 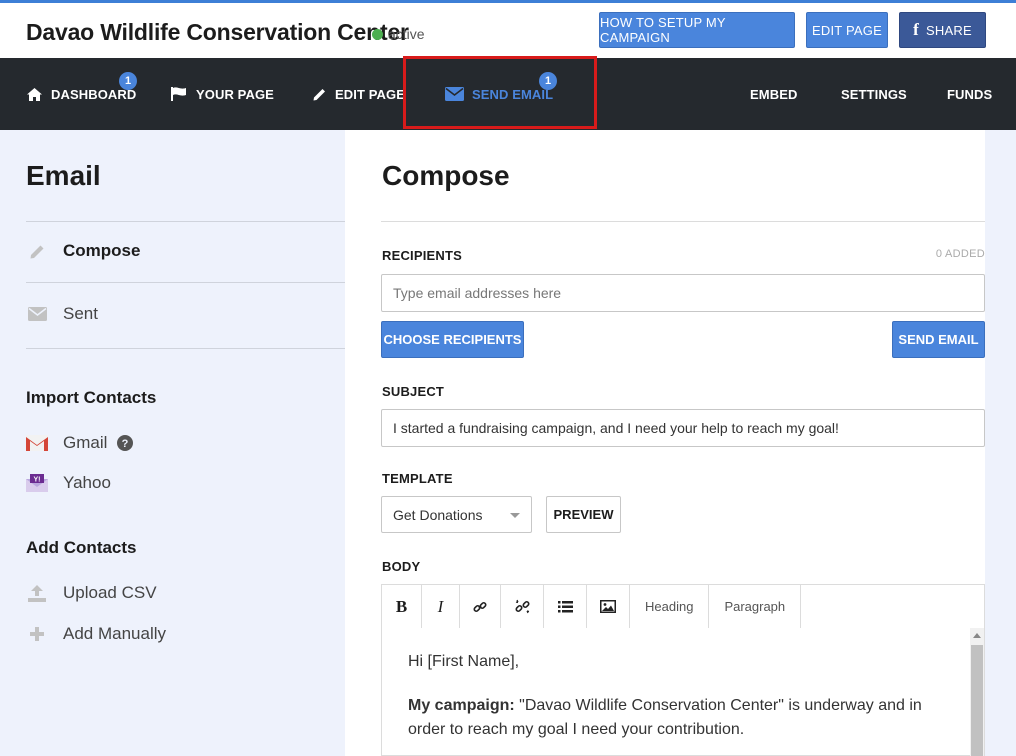 I want to click on image-button, so click(x=608, y=606).